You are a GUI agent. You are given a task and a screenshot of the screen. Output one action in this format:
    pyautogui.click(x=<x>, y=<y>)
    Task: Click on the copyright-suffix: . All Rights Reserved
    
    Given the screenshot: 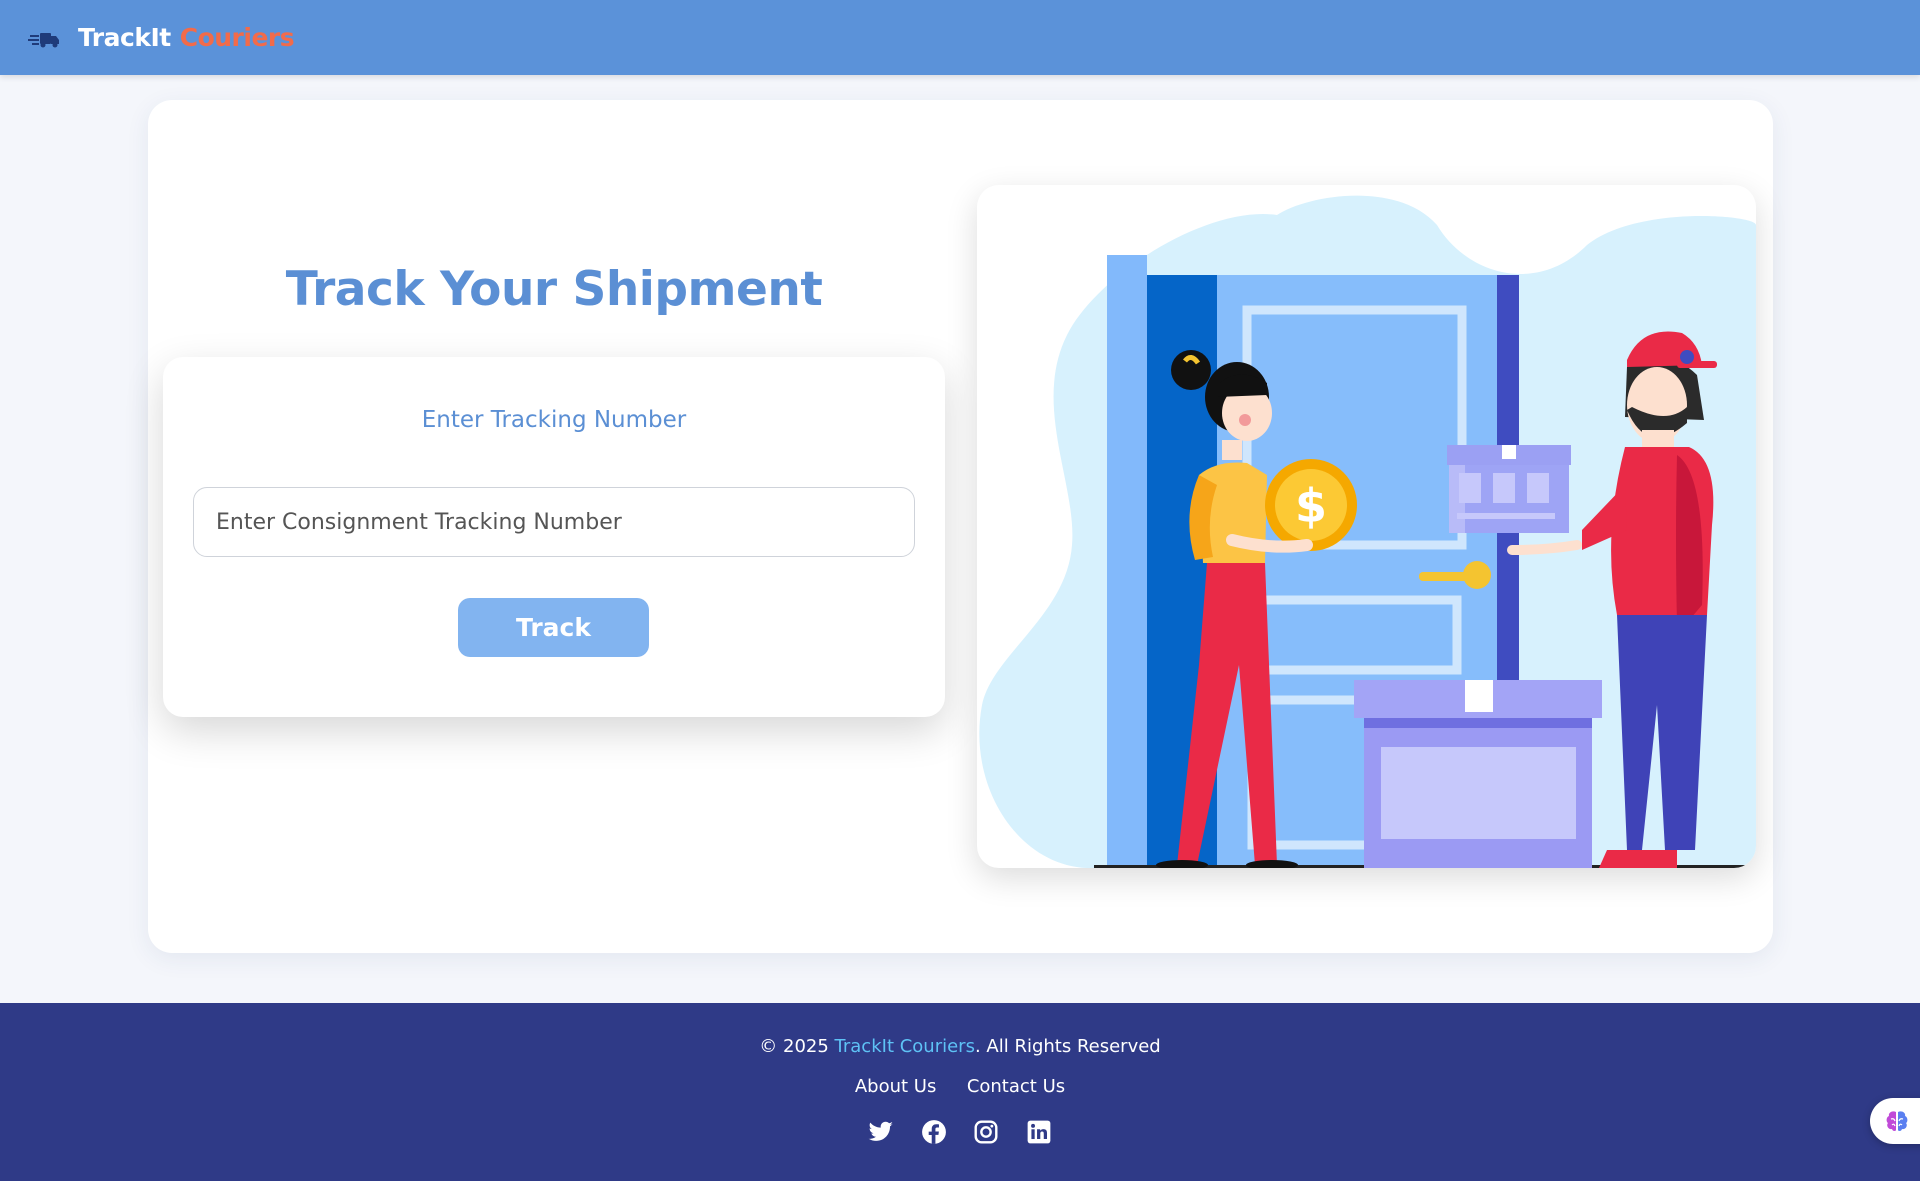 What is the action you would take?
    pyautogui.click(x=1067, y=1046)
    